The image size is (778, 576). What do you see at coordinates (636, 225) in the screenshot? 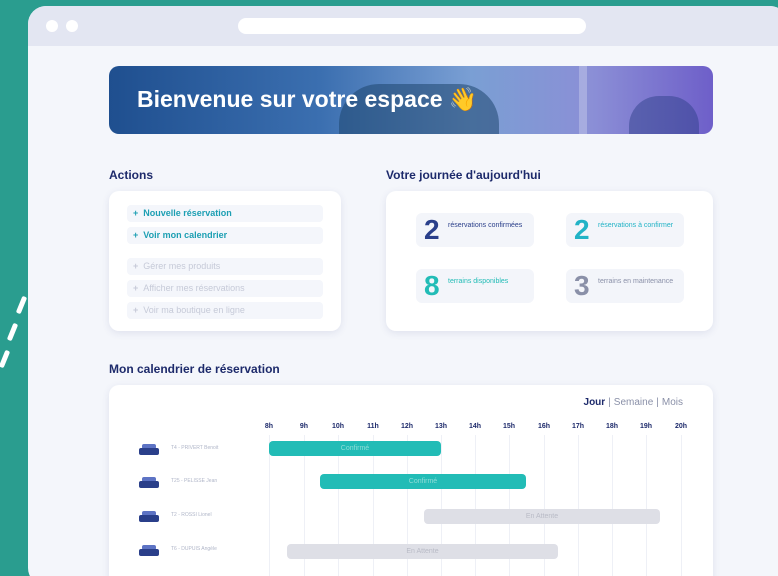
I see `stat-label: réservations à confirmer` at bounding box center [636, 225].